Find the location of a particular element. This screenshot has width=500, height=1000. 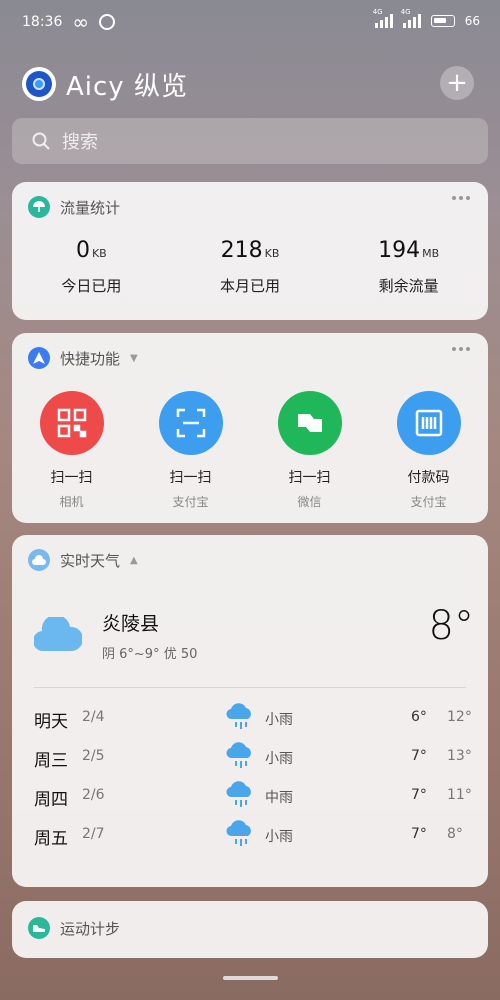

quick-item-alipay-scan: 扫一扫 支付宝 is located at coordinates (190, 450).